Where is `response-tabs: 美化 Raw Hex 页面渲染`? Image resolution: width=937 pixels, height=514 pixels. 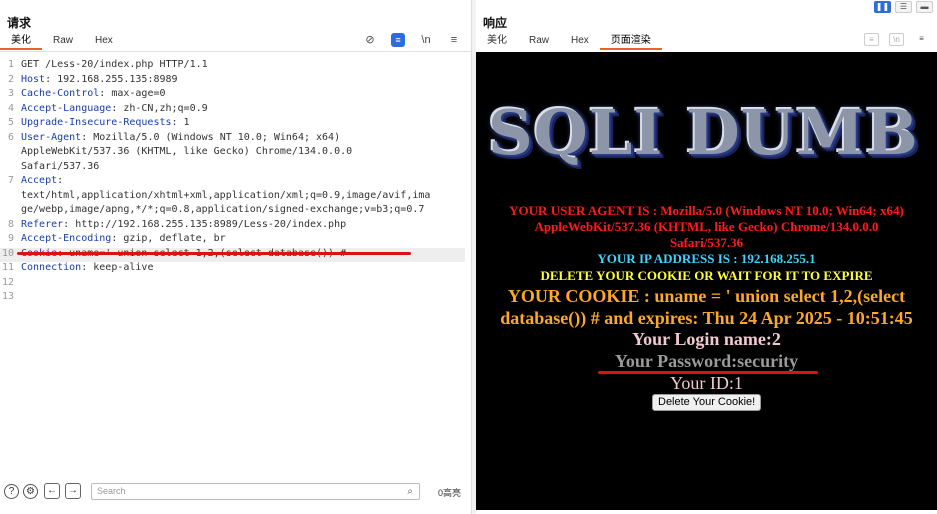
response-tabs: 美化 Raw Hex 页面渲染 is located at coordinates (569, 43).